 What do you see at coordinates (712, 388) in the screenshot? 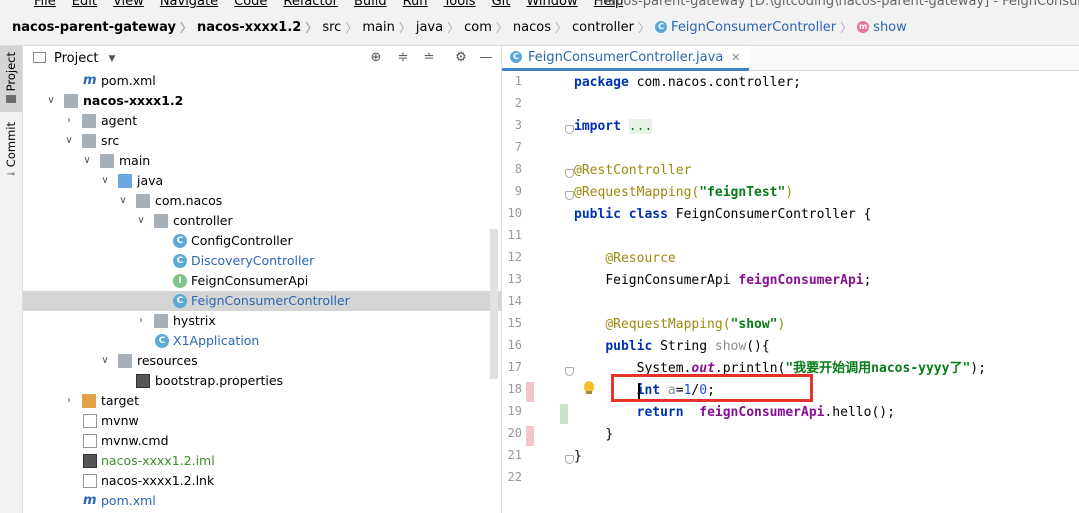
I see `highlight-box` at bounding box center [712, 388].